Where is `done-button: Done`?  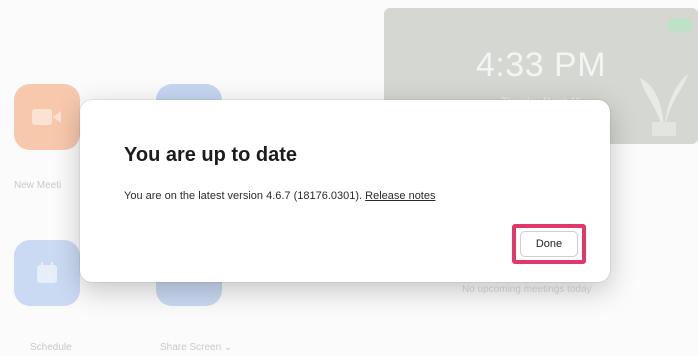 done-button: Done is located at coordinates (549, 244).